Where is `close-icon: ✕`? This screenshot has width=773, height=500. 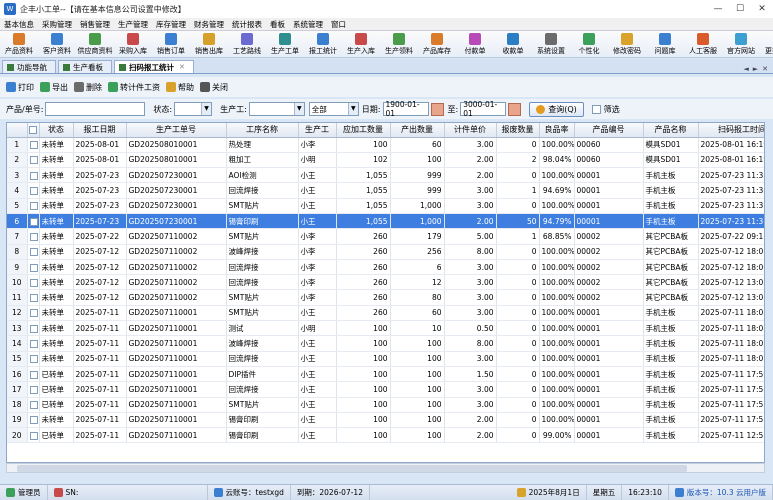 close-icon: ✕ is located at coordinates (182, 67).